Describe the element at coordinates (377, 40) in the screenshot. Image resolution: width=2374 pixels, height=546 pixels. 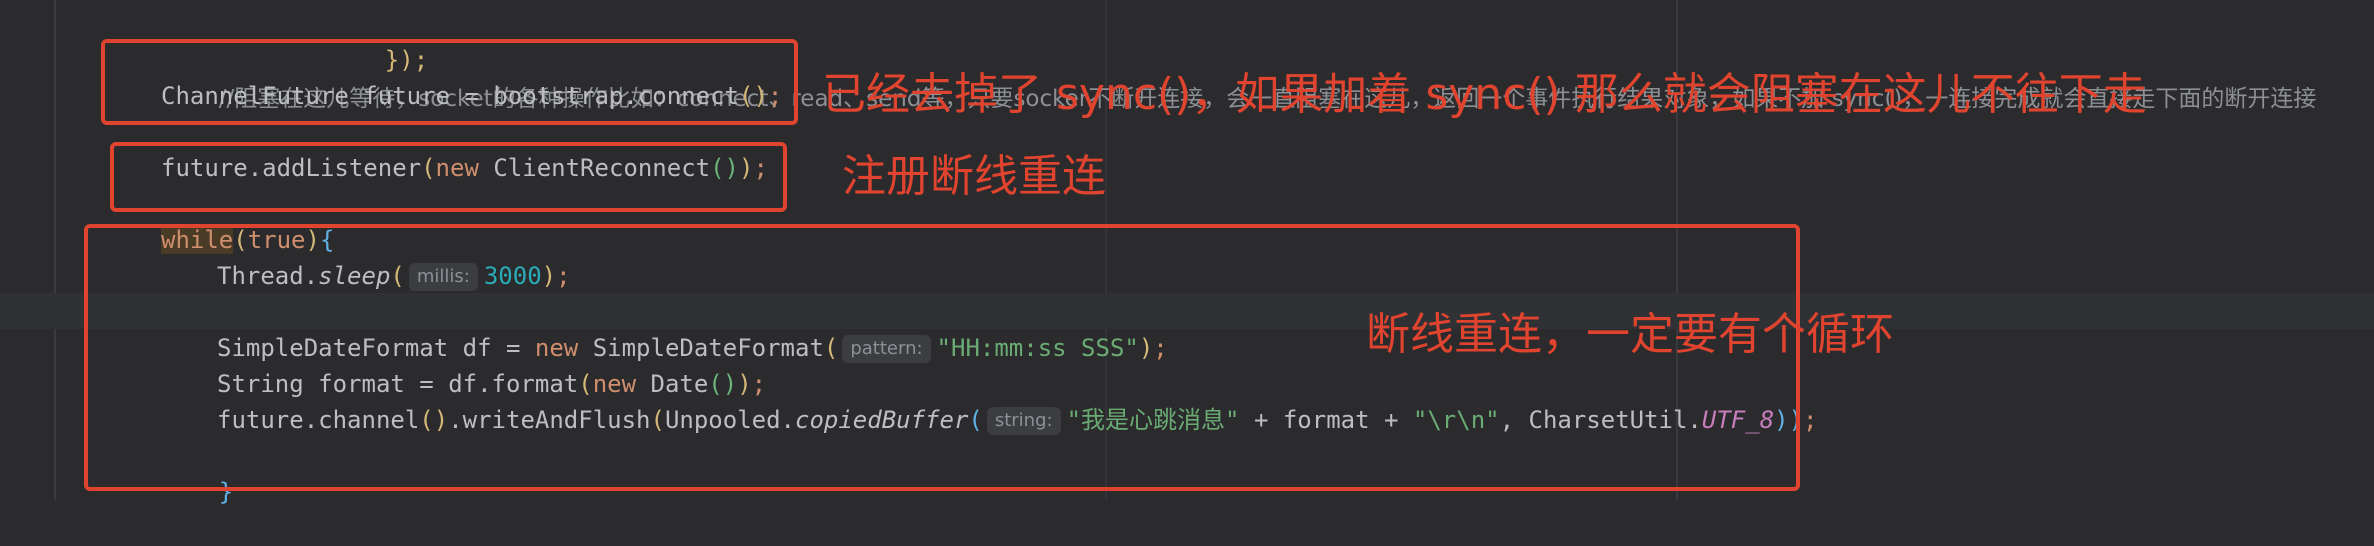
I see `code-line-brace: });` at that location.